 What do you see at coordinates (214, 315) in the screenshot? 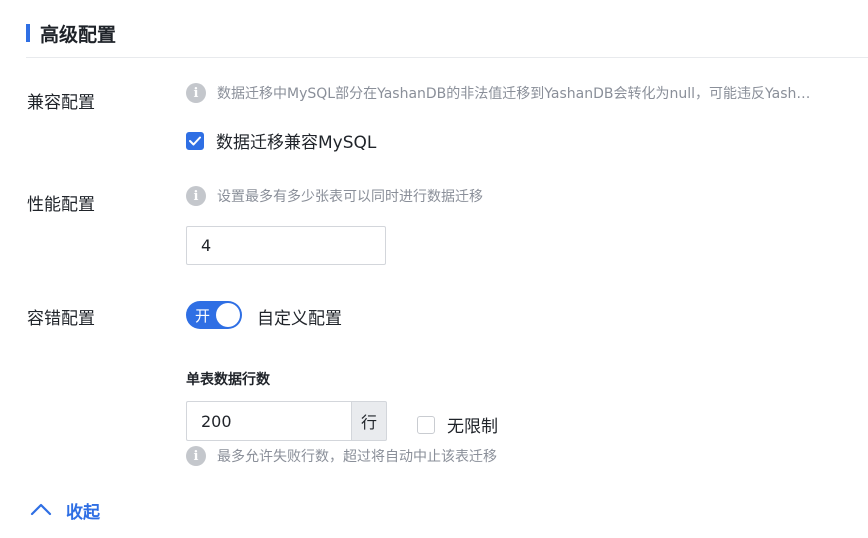
I see `fault-toggle-switch: 开` at bounding box center [214, 315].